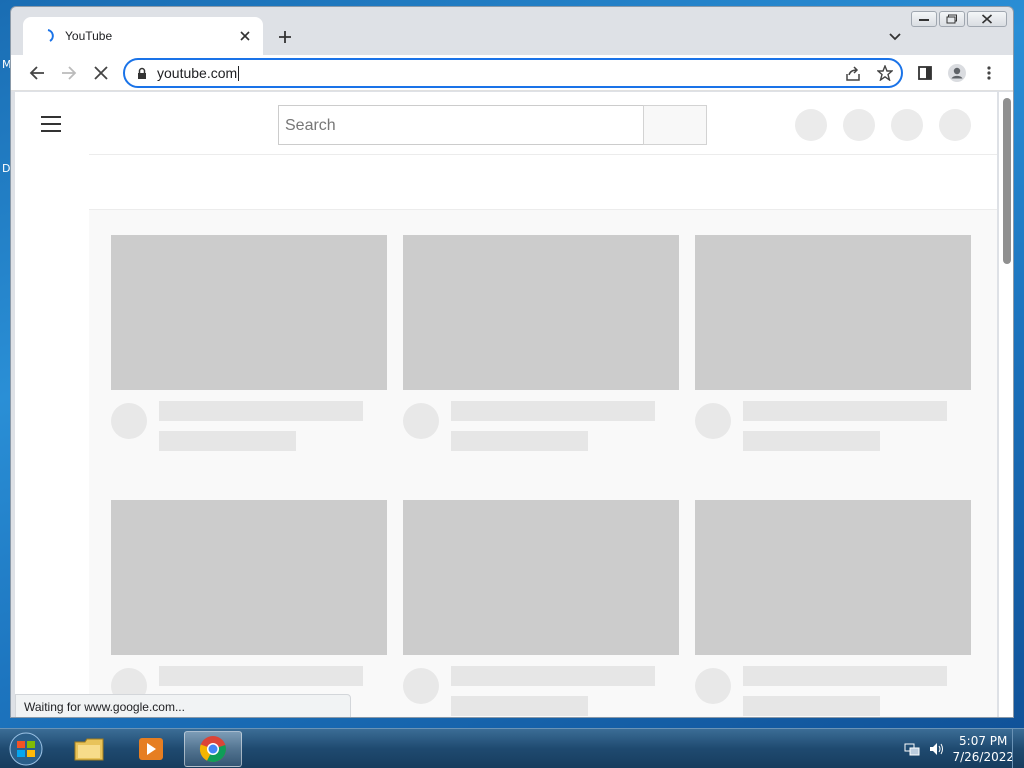 The image size is (1024, 768). Describe the element at coordinates (89, 36) in the screenshot. I see `tab-title: YouTube` at that location.